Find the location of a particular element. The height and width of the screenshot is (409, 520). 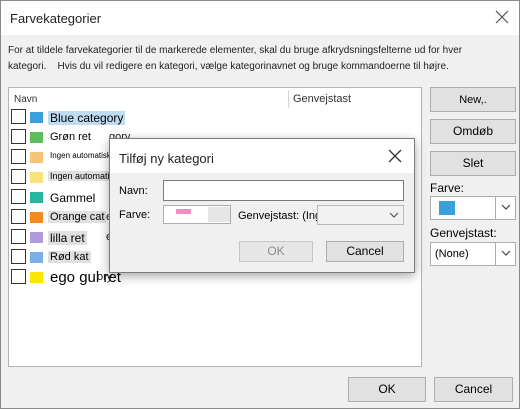

list-header: Navn Genvejstast is located at coordinates (215, 98).